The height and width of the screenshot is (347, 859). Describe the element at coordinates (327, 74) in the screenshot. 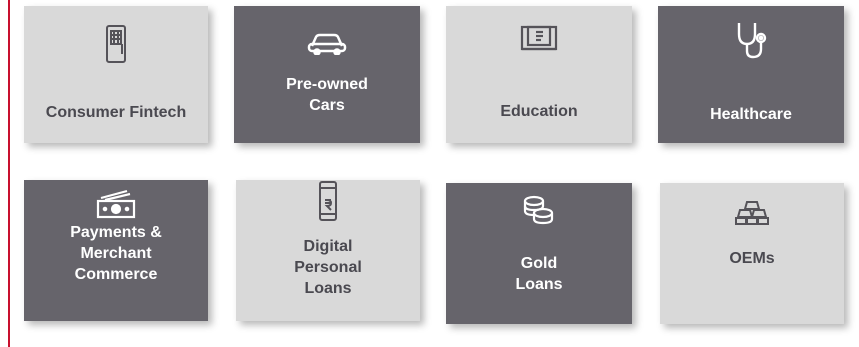

I see `tile-pre-owned-cars: Pre-owned Cars` at that location.